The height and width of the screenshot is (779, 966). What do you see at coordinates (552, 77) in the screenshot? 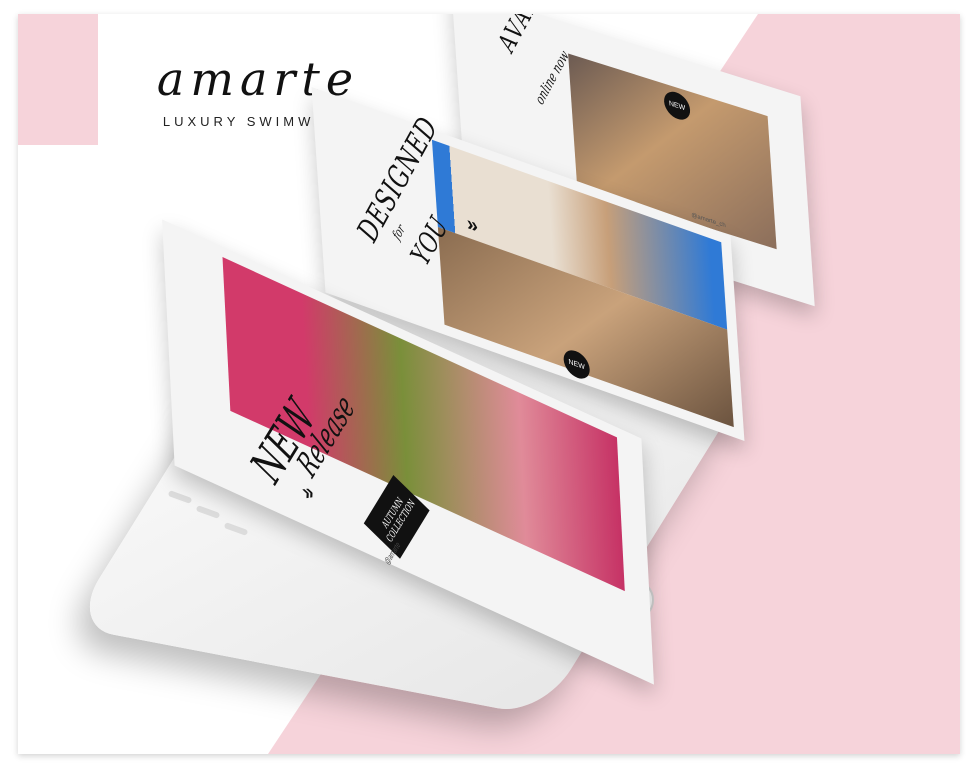
I see `card-subtitle: online now` at bounding box center [552, 77].